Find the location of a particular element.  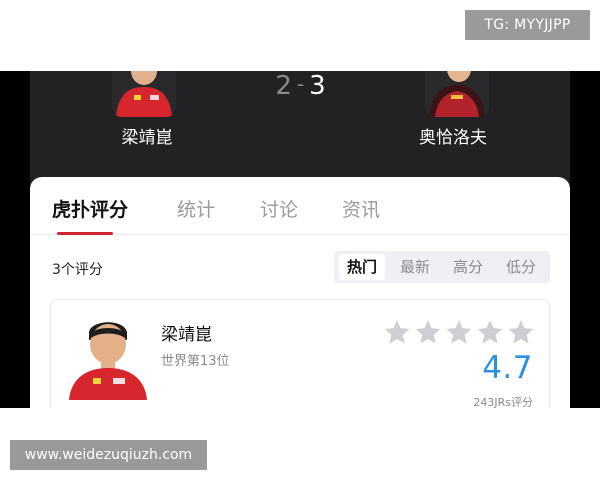

average-score: 4.7 is located at coordinates (507, 368).